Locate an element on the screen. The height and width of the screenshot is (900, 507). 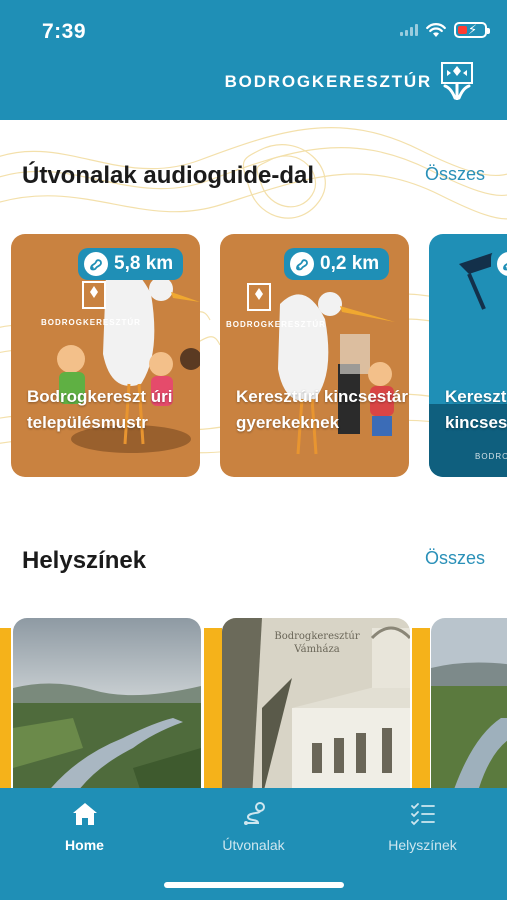
app-header: BODROGKERESZTÚR is located at coordinates (253, 88).